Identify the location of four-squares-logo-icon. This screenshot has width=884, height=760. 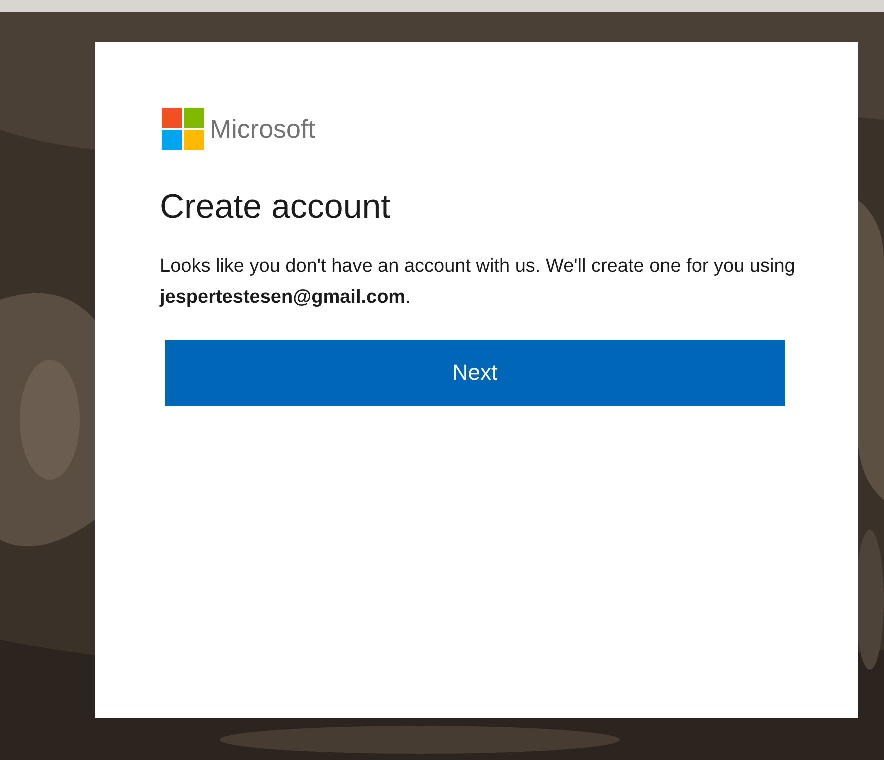
(183, 129).